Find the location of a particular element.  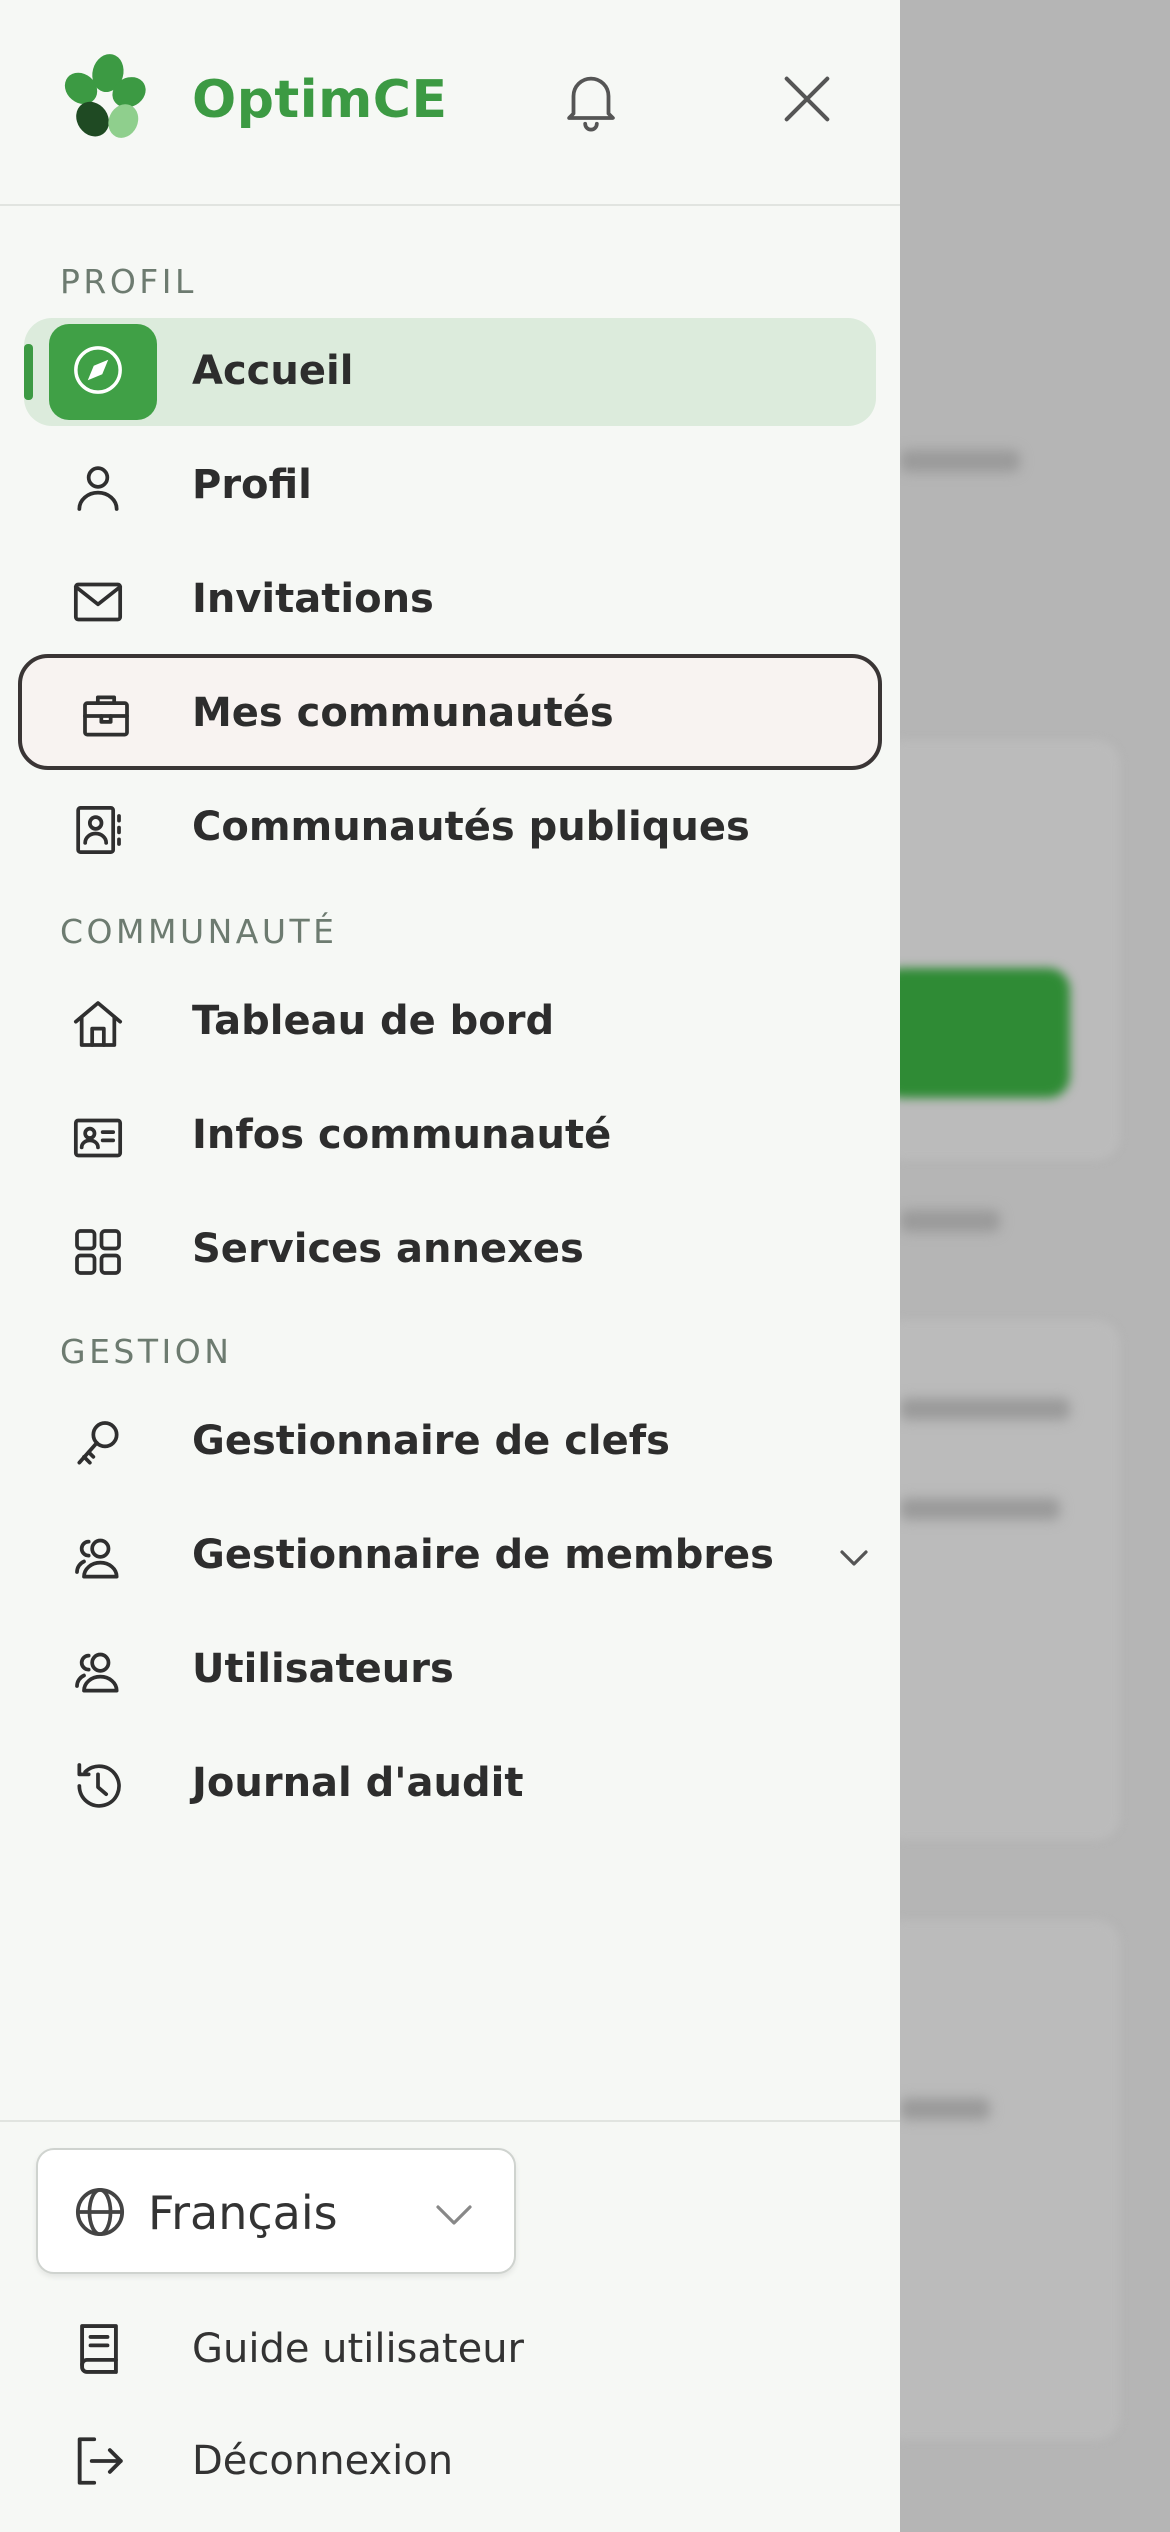

footer-divider is located at coordinates (450, 2121).